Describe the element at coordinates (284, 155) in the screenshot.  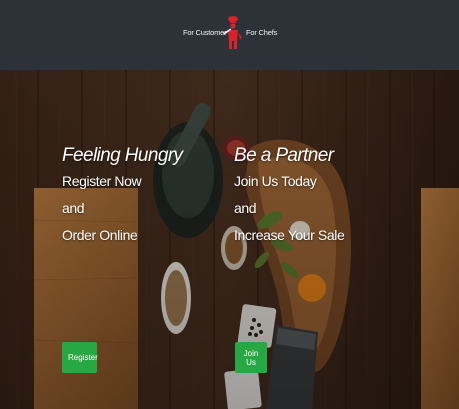
I see `chef-headline: Be a Partner` at that location.